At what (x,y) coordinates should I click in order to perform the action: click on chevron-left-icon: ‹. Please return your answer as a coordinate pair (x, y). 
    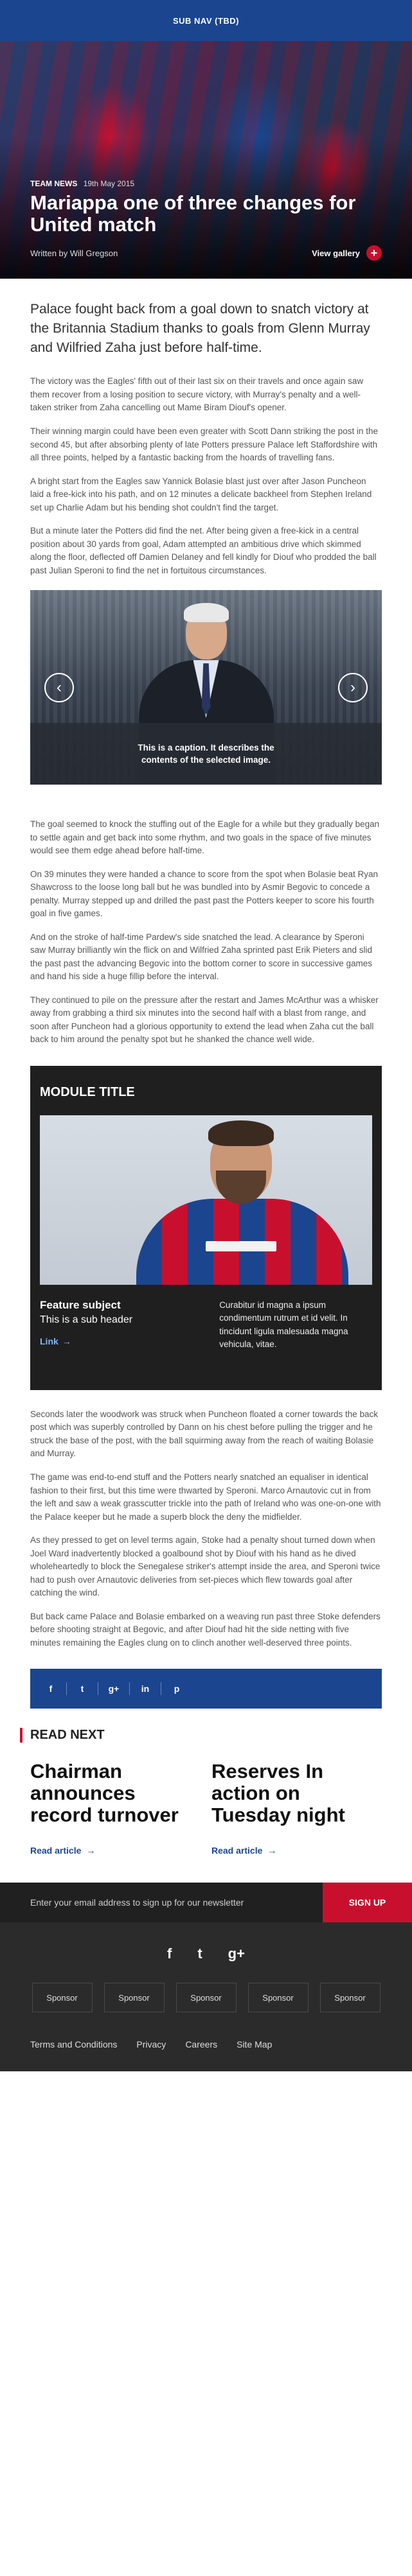
    Looking at the image, I should click on (60, 687).